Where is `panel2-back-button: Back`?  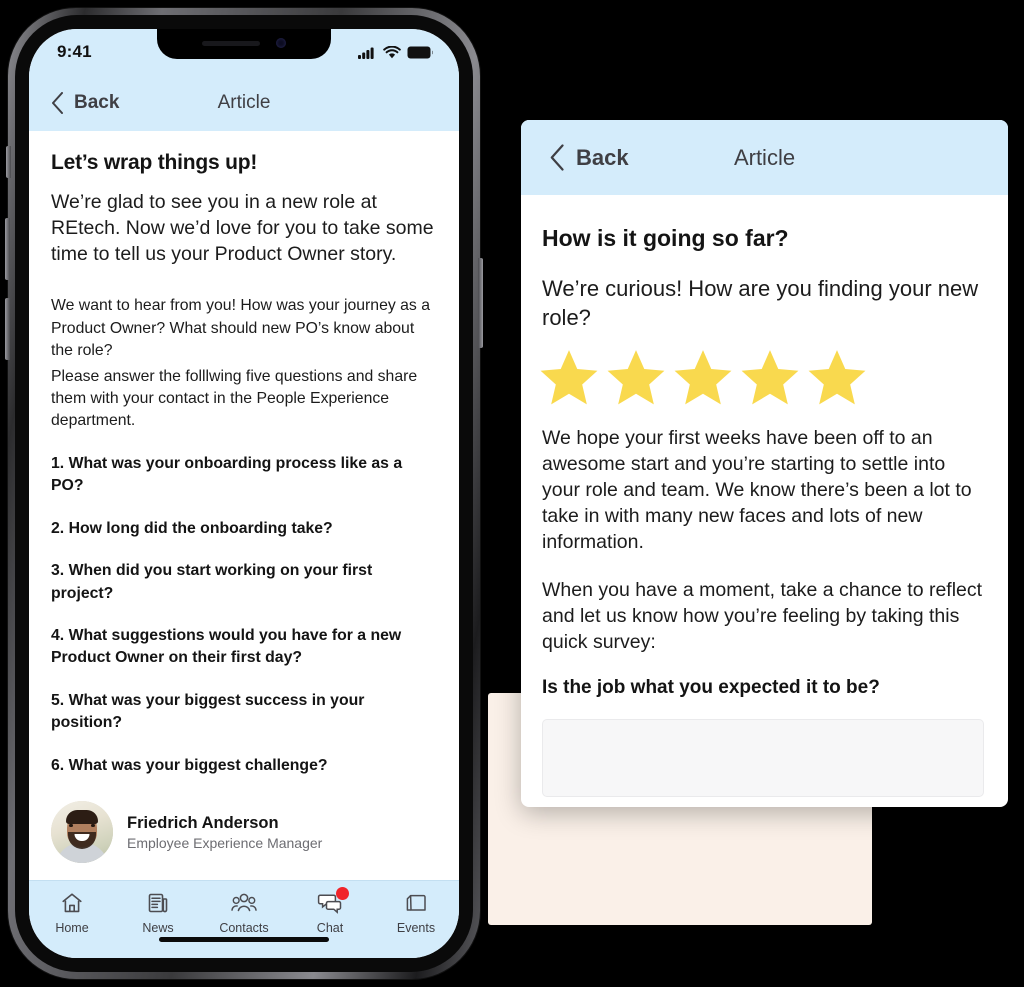
panel2-back-button: Back is located at coordinates (575, 157).